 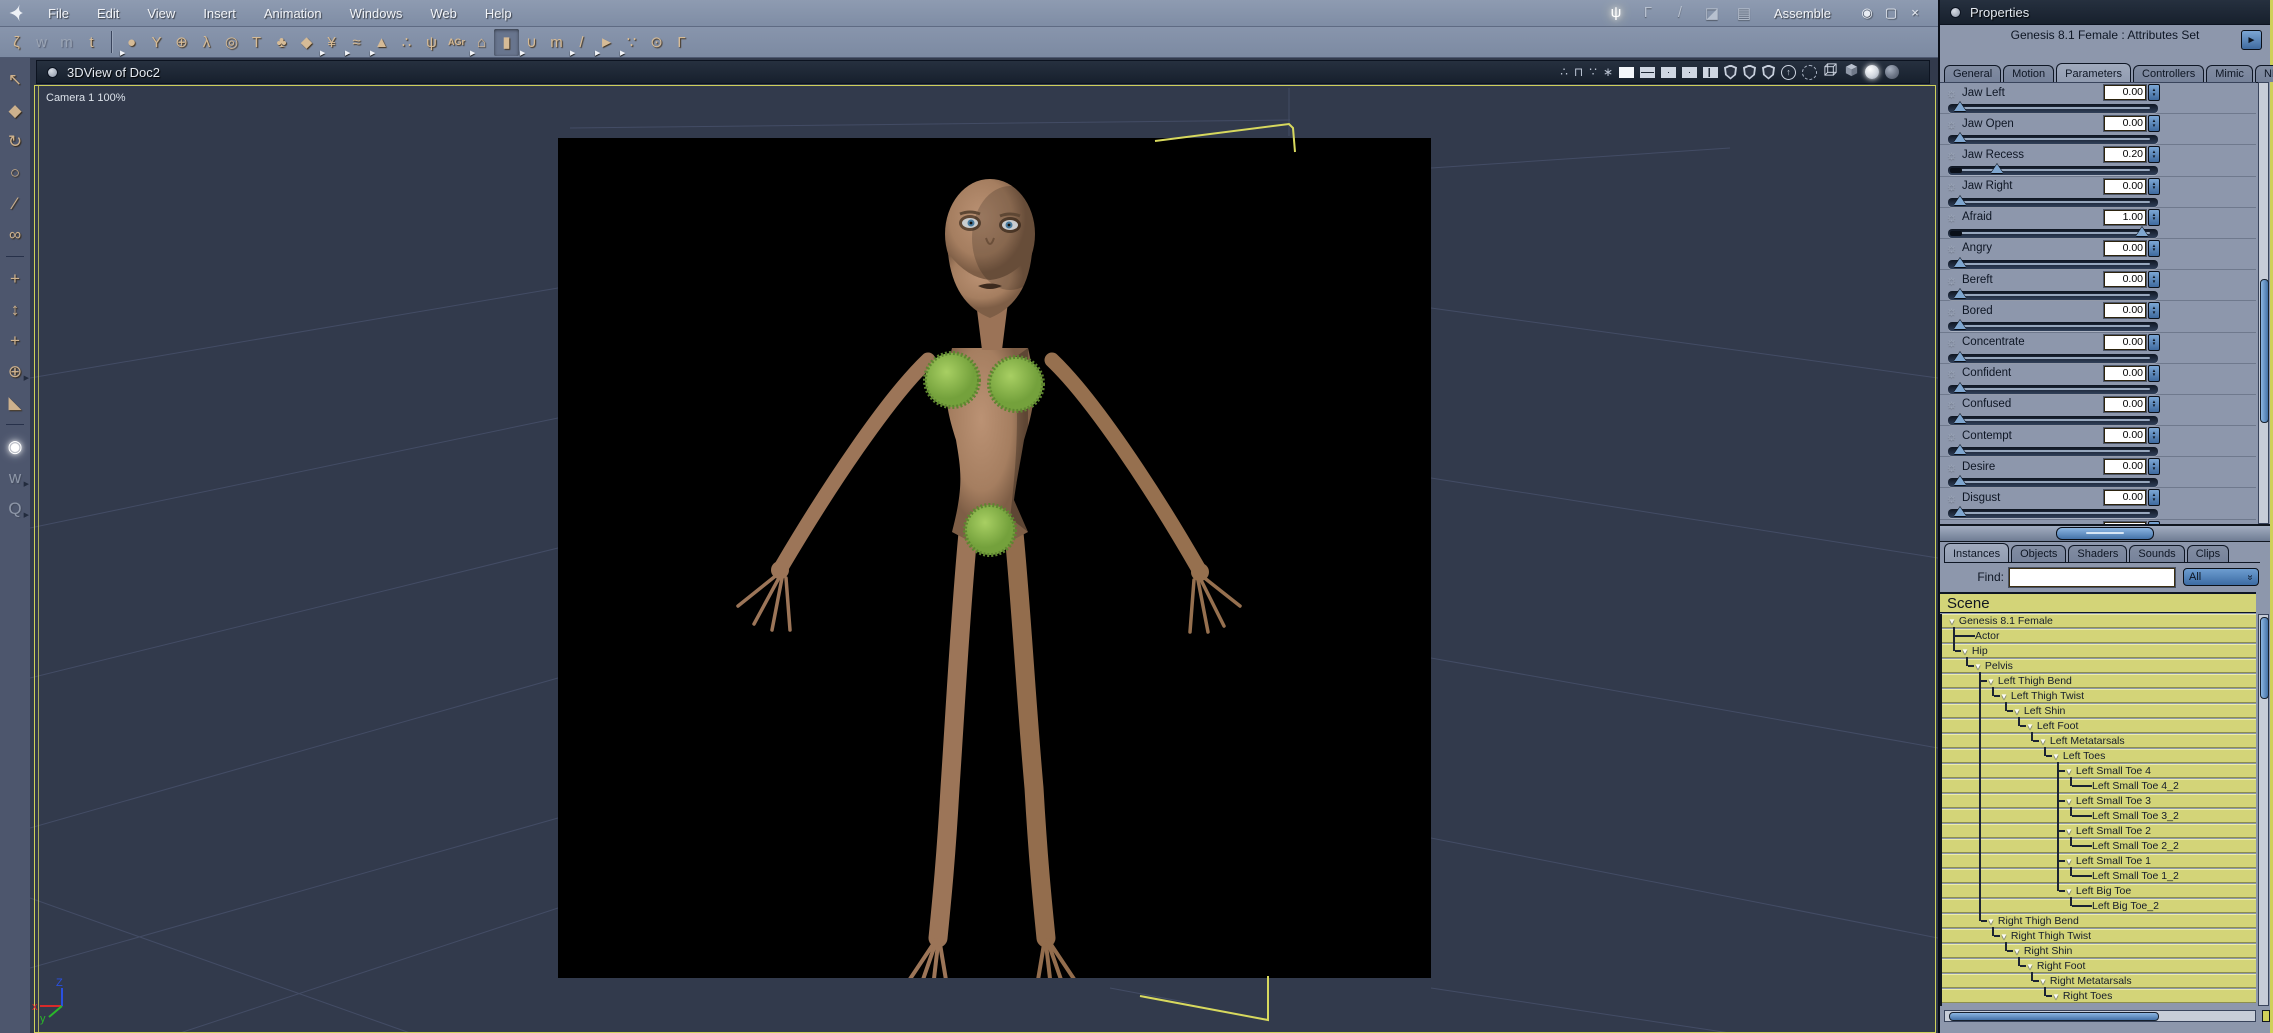 What do you see at coordinates (2157, 553) in the screenshot?
I see `tab-sounds: Sounds` at bounding box center [2157, 553].